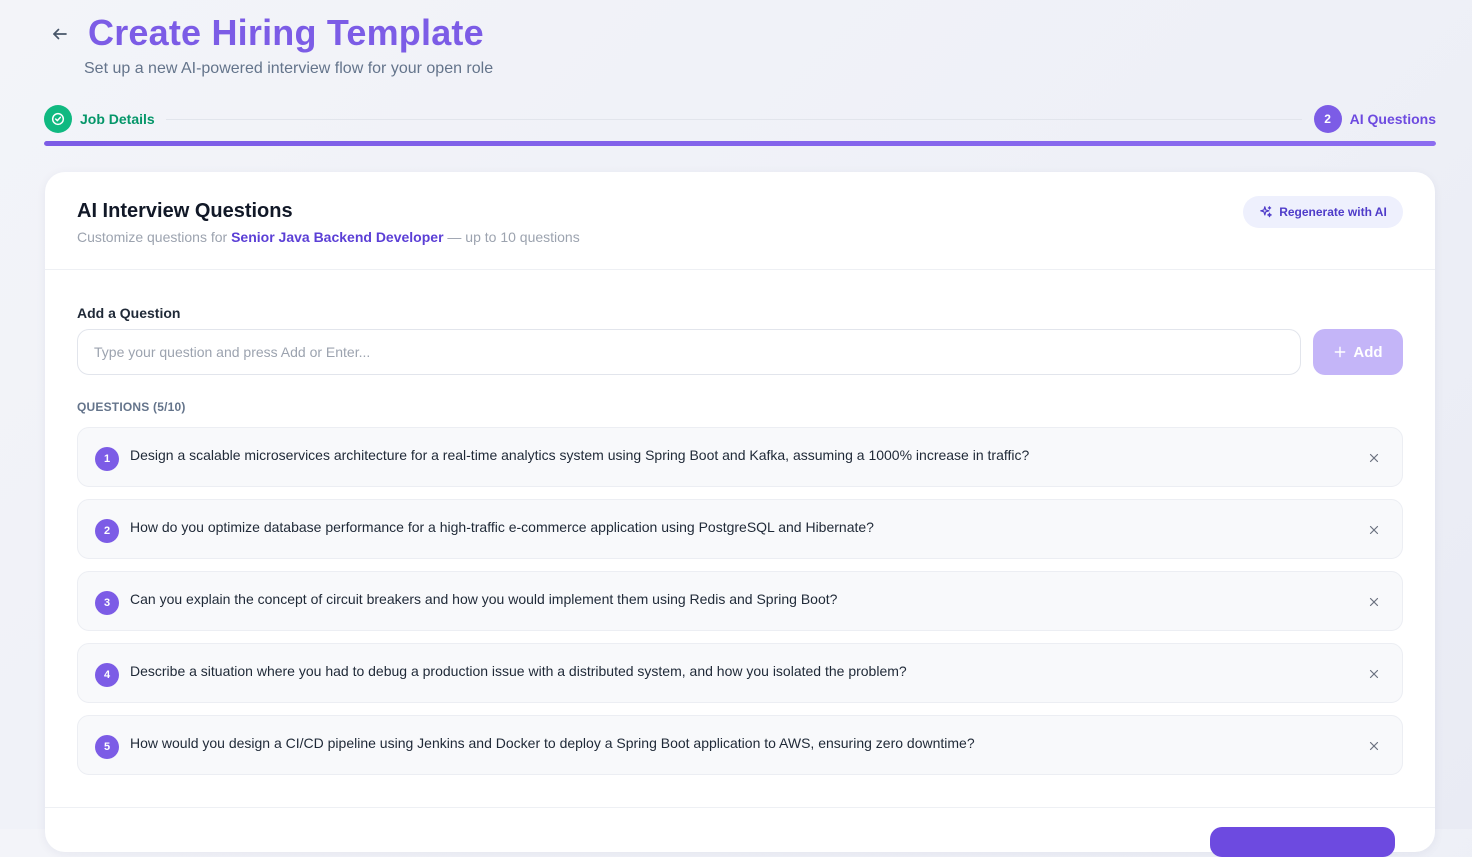 This screenshot has width=1472, height=857. I want to click on arrow-left-icon, so click(60, 34).